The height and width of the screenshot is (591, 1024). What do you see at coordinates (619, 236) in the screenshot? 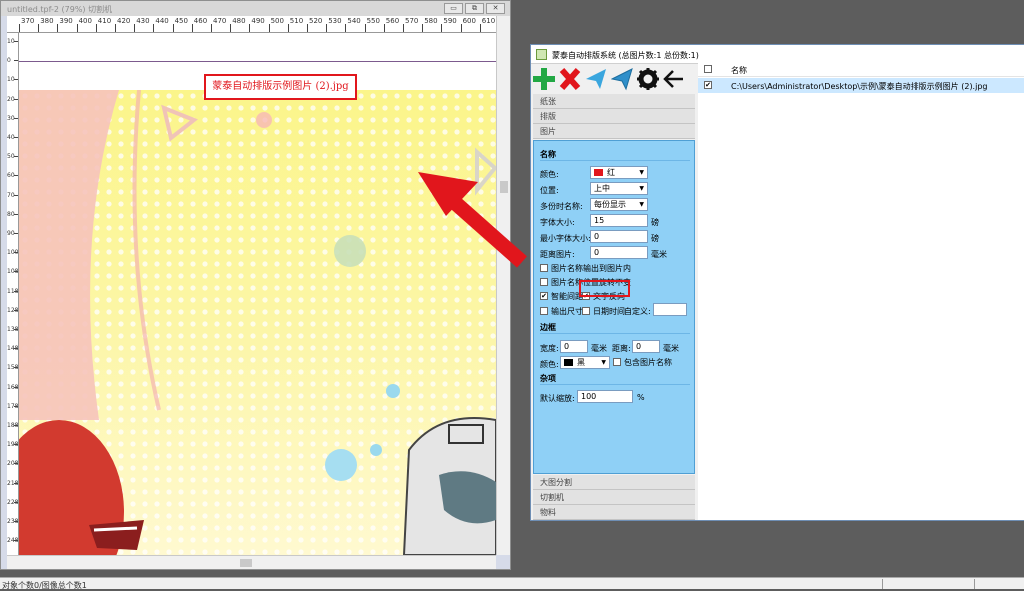
I see `min-font-input: 0` at bounding box center [619, 236].